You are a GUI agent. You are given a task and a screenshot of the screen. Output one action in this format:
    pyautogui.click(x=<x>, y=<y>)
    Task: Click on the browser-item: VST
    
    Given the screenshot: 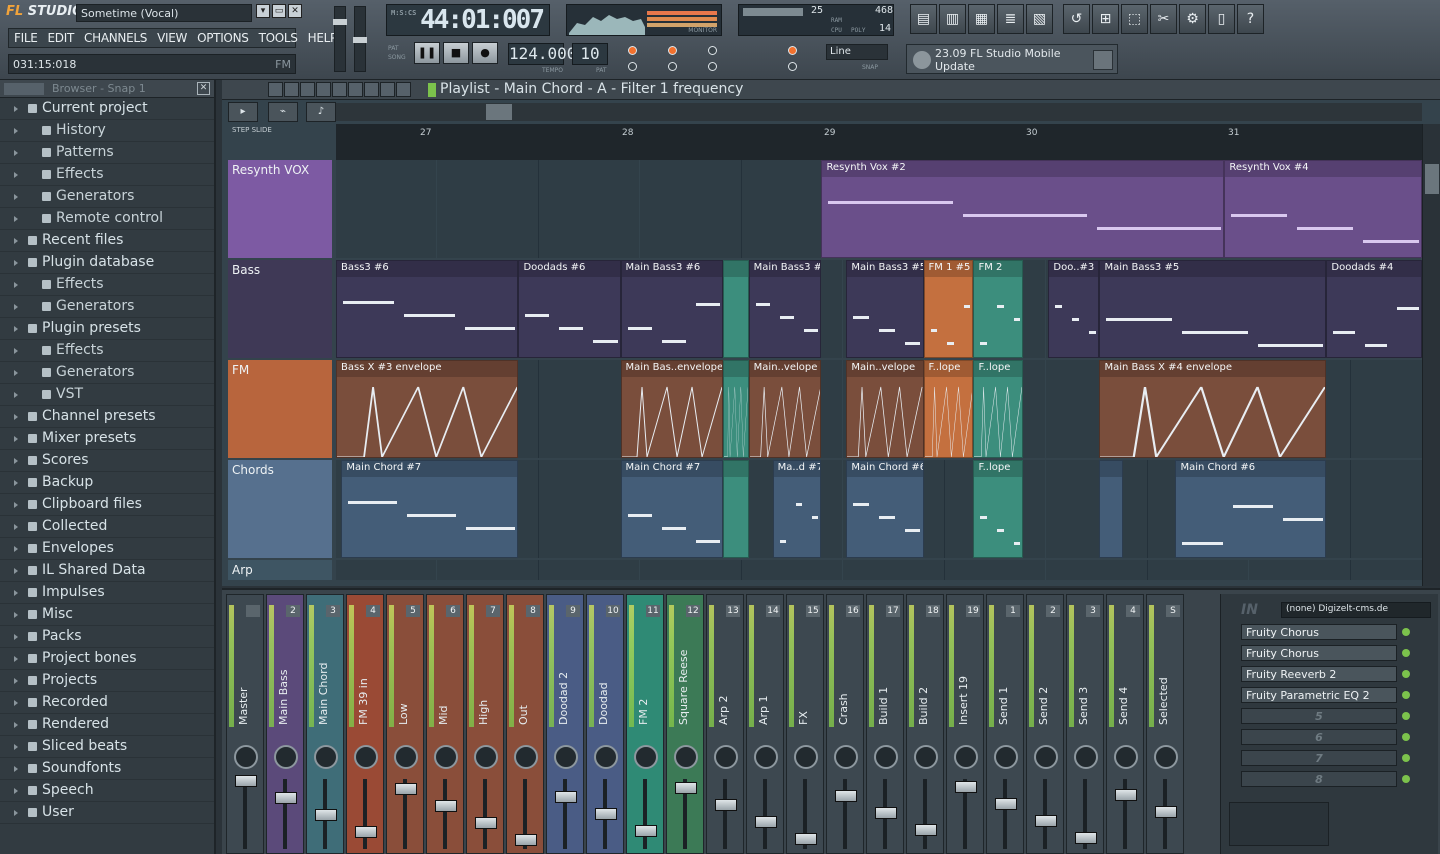 What is the action you would take?
    pyautogui.click(x=107, y=395)
    